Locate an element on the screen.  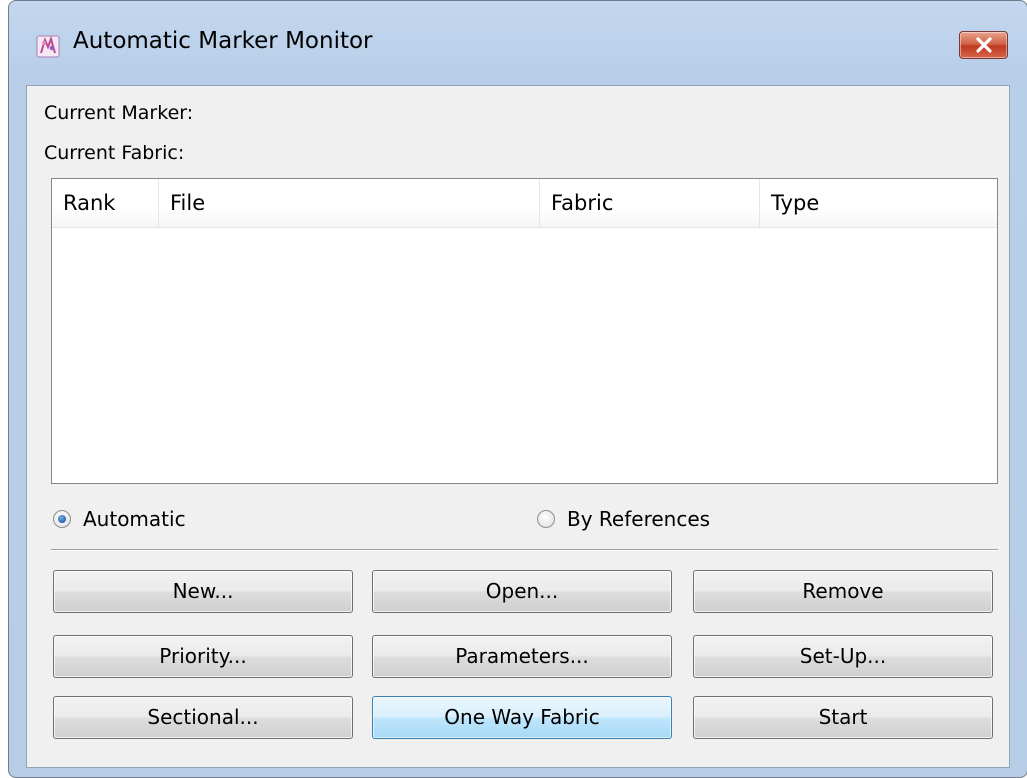
radio-automatic is located at coordinates (62, 519).